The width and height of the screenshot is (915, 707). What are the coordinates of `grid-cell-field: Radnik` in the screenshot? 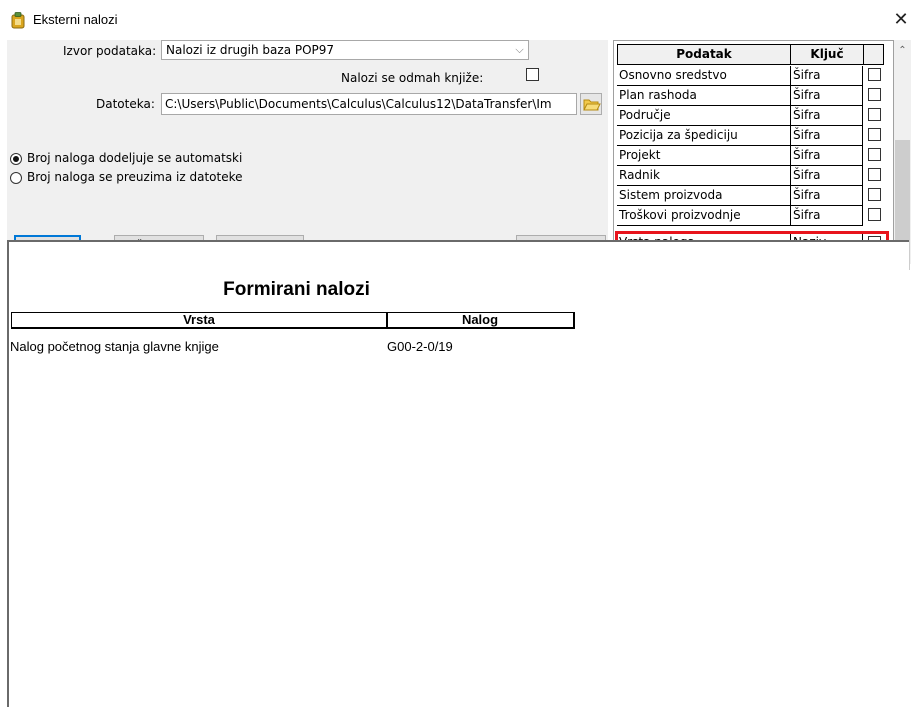 It's located at (703, 176).